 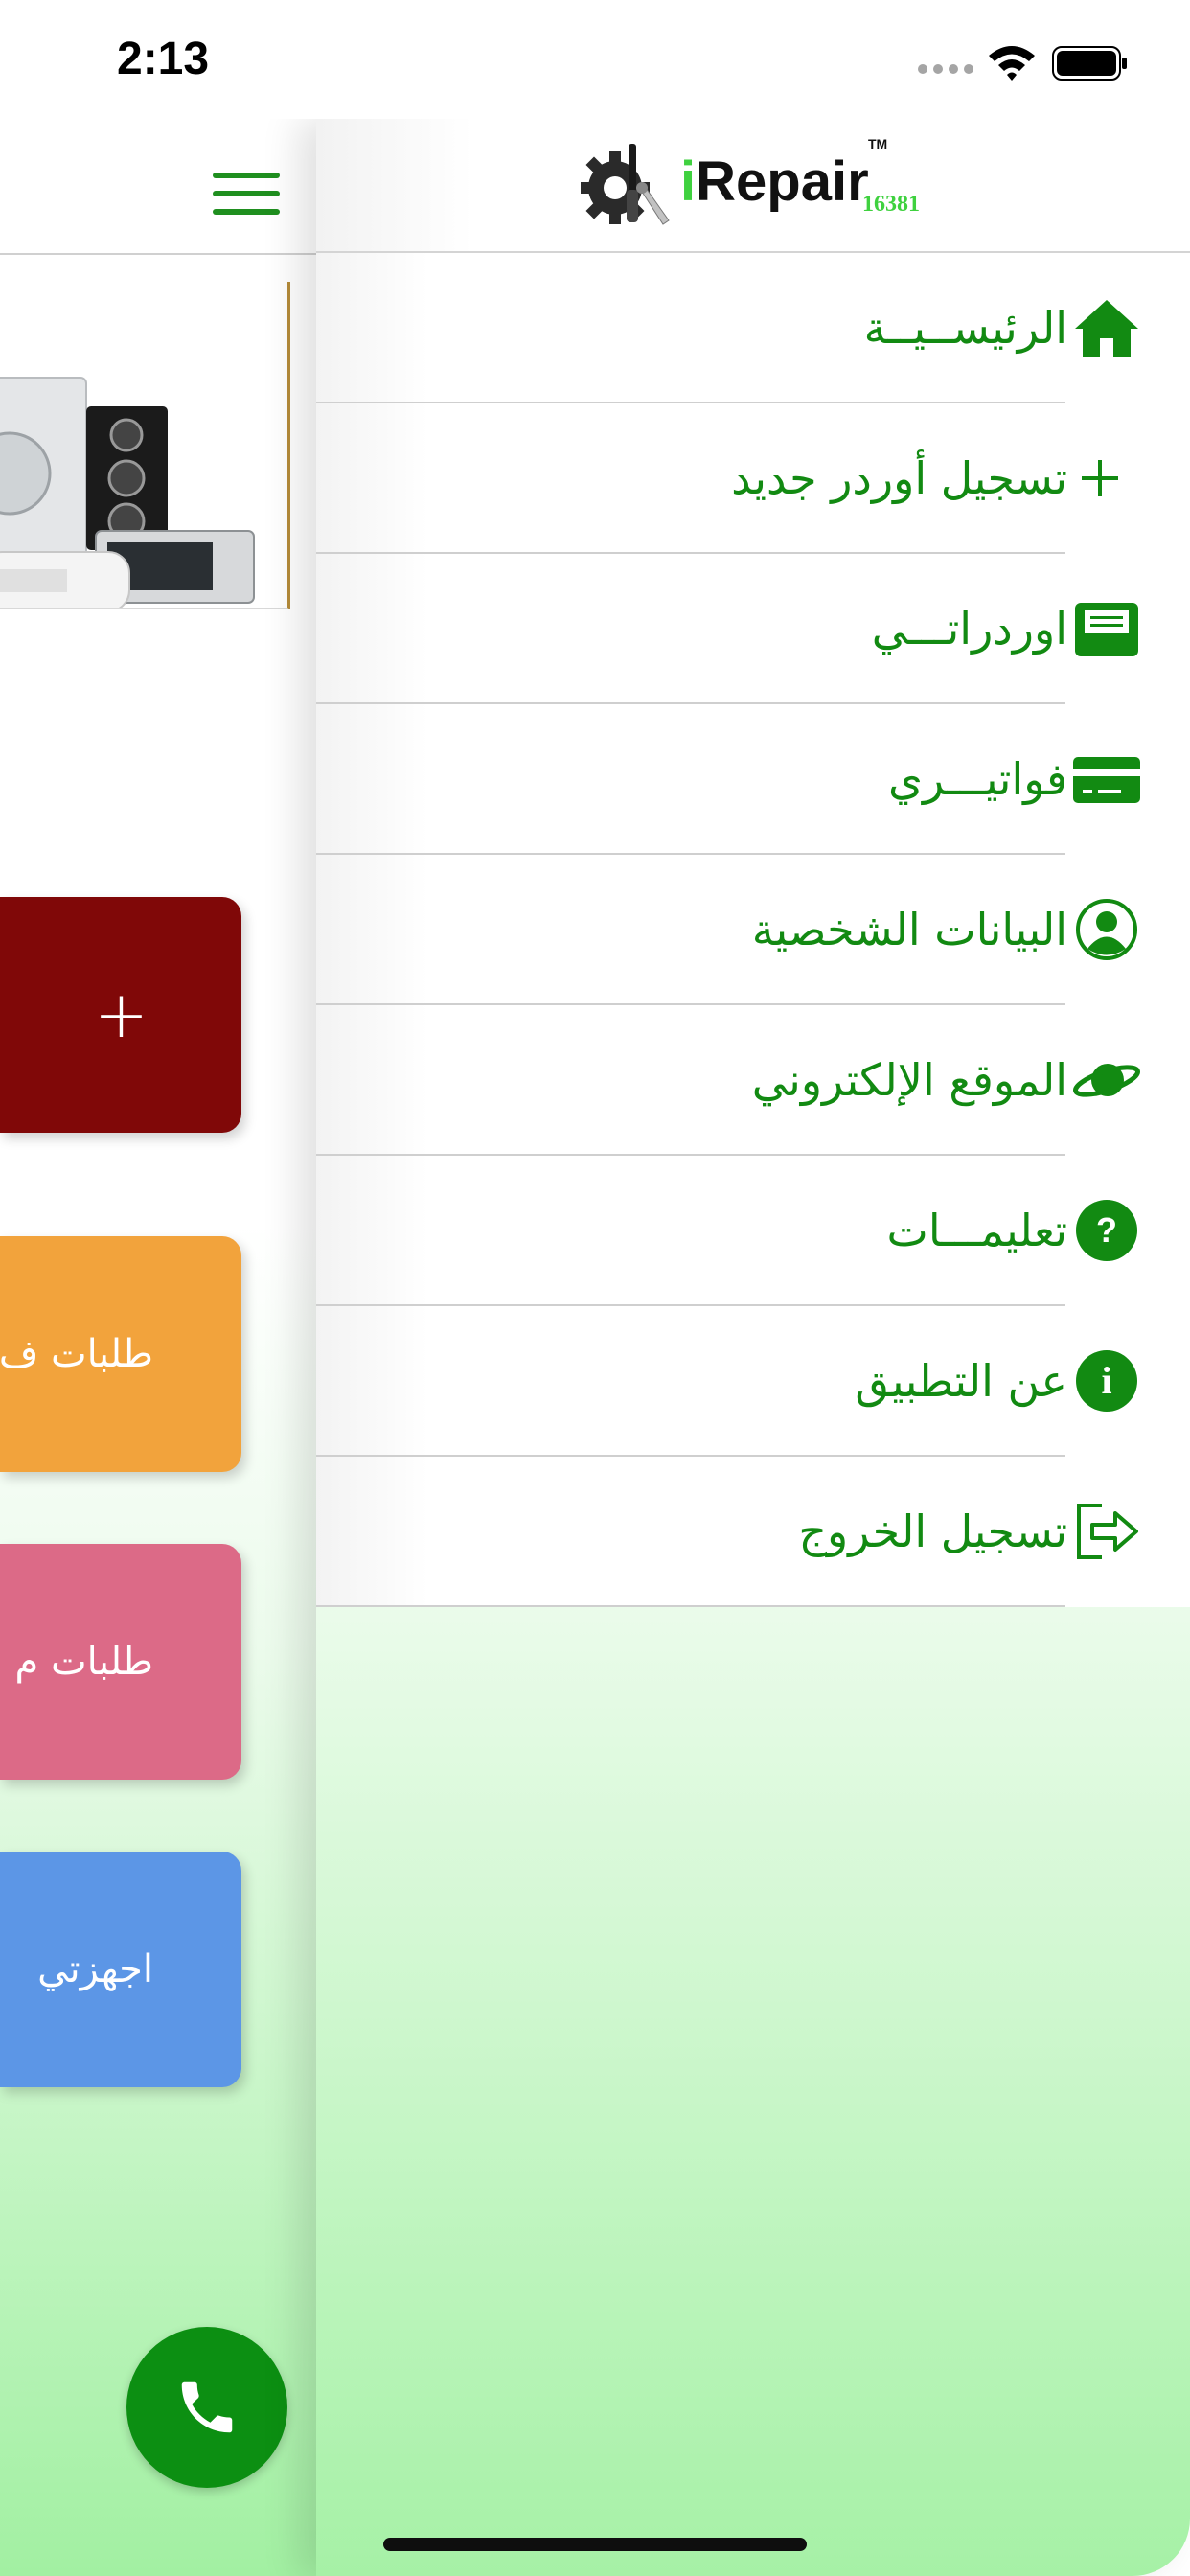 What do you see at coordinates (909, 929) in the screenshot?
I see `menu-item-label: البيانات الشخصية` at bounding box center [909, 929].